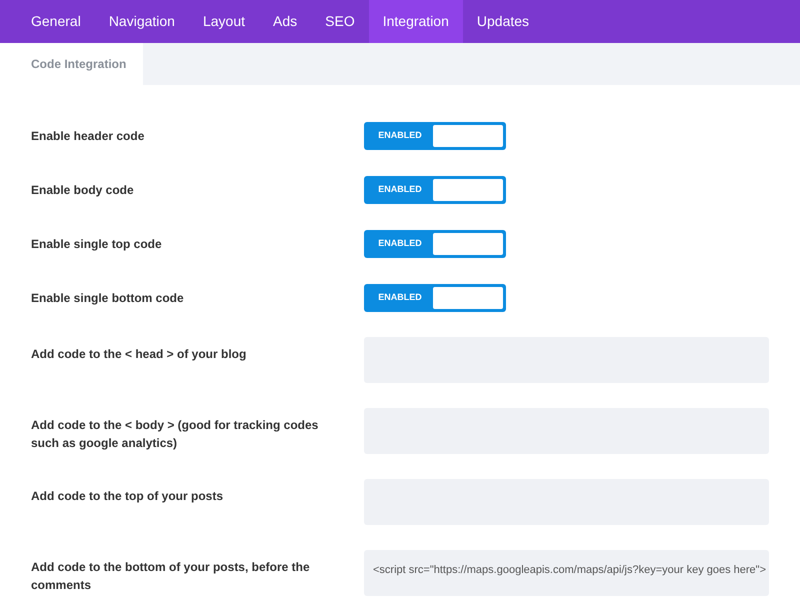 The image size is (800, 603). Describe the element at coordinates (107, 298) in the screenshot. I see `setting-label: Enable single bottom code` at that location.